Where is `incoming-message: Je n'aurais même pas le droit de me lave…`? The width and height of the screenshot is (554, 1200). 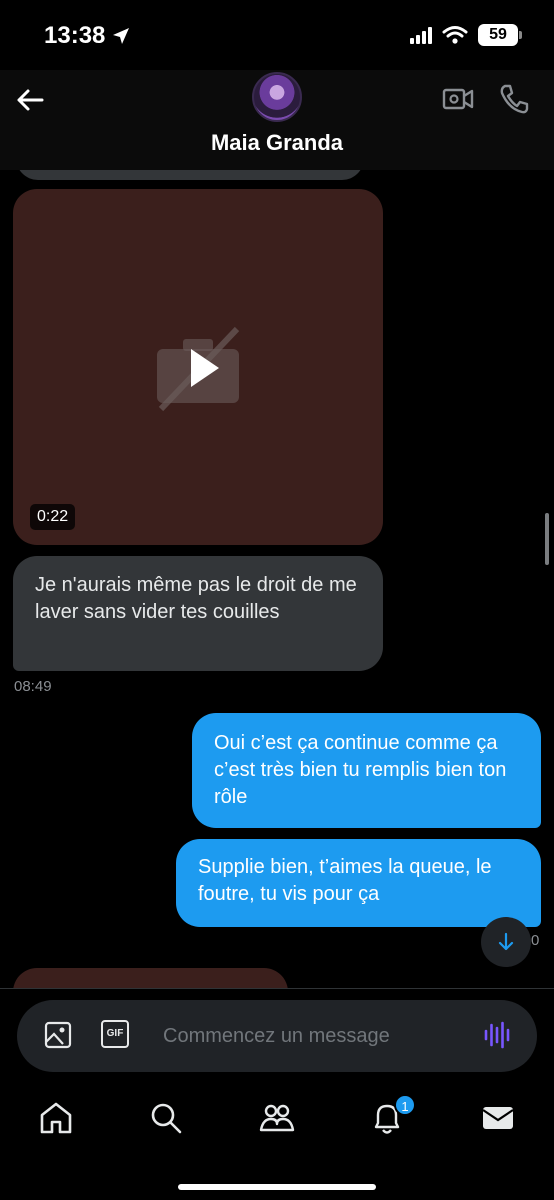 incoming-message: Je n'aurais même pas le droit de me lave… is located at coordinates (198, 613).